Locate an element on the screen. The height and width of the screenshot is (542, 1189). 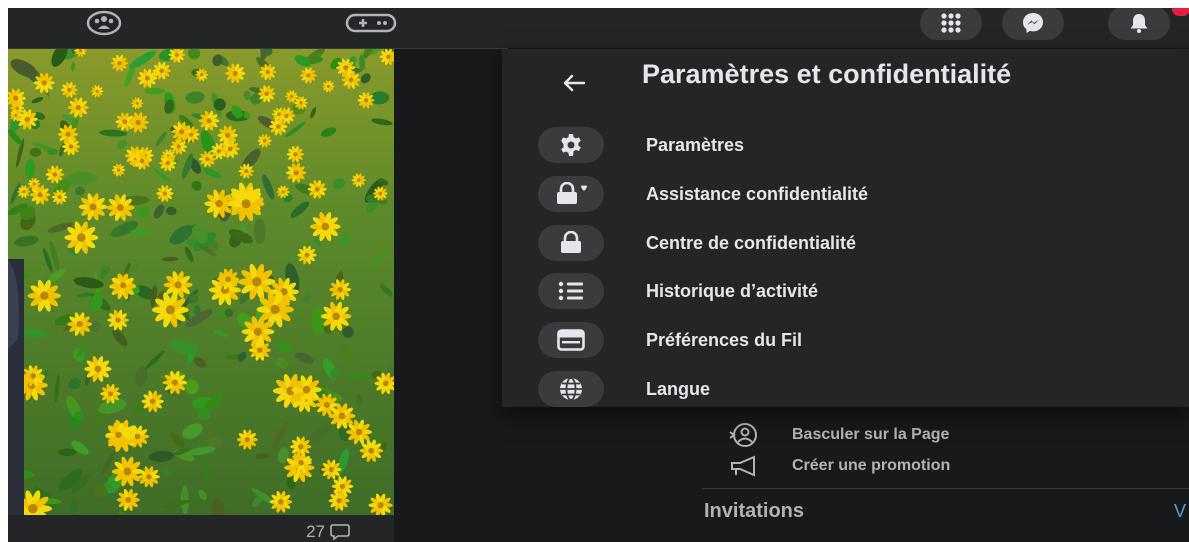
menu-item-label: Centre de confidentialité is located at coordinates (751, 242).